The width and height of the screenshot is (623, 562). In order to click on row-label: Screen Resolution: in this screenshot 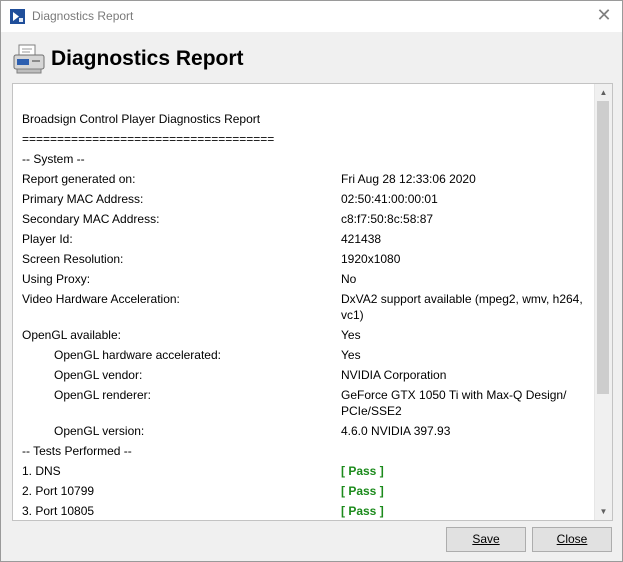, I will do `click(73, 259)`.